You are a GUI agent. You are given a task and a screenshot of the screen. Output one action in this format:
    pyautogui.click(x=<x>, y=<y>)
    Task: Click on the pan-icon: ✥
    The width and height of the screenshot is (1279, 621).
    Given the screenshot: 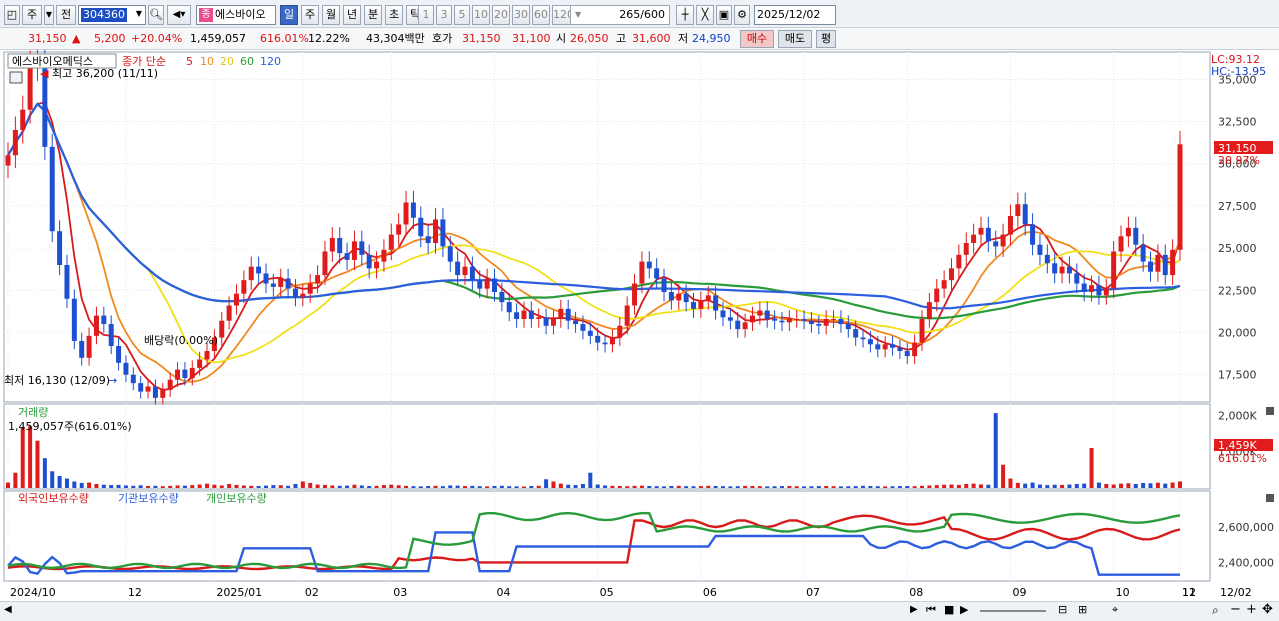 What is the action you would take?
    pyautogui.click(x=1267, y=609)
    